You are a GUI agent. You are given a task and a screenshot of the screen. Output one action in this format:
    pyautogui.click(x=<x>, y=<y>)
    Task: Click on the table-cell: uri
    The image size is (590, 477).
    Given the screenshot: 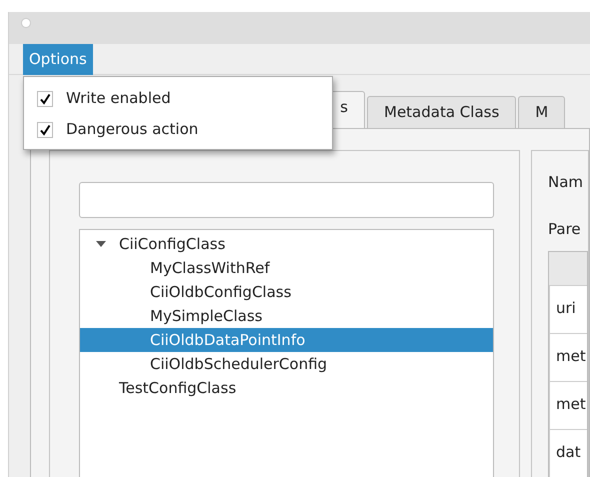 What is the action you would take?
    pyautogui.click(x=568, y=310)
    